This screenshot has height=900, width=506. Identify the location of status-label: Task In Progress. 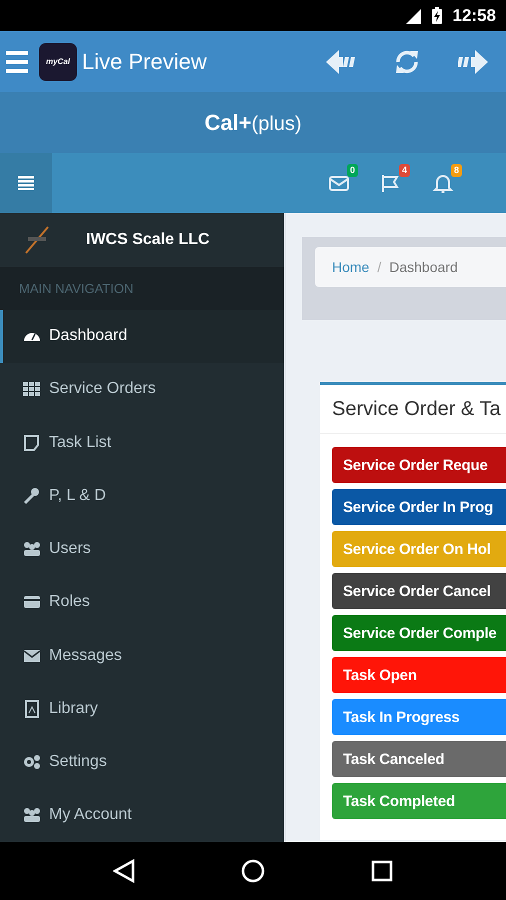
(419, 717).